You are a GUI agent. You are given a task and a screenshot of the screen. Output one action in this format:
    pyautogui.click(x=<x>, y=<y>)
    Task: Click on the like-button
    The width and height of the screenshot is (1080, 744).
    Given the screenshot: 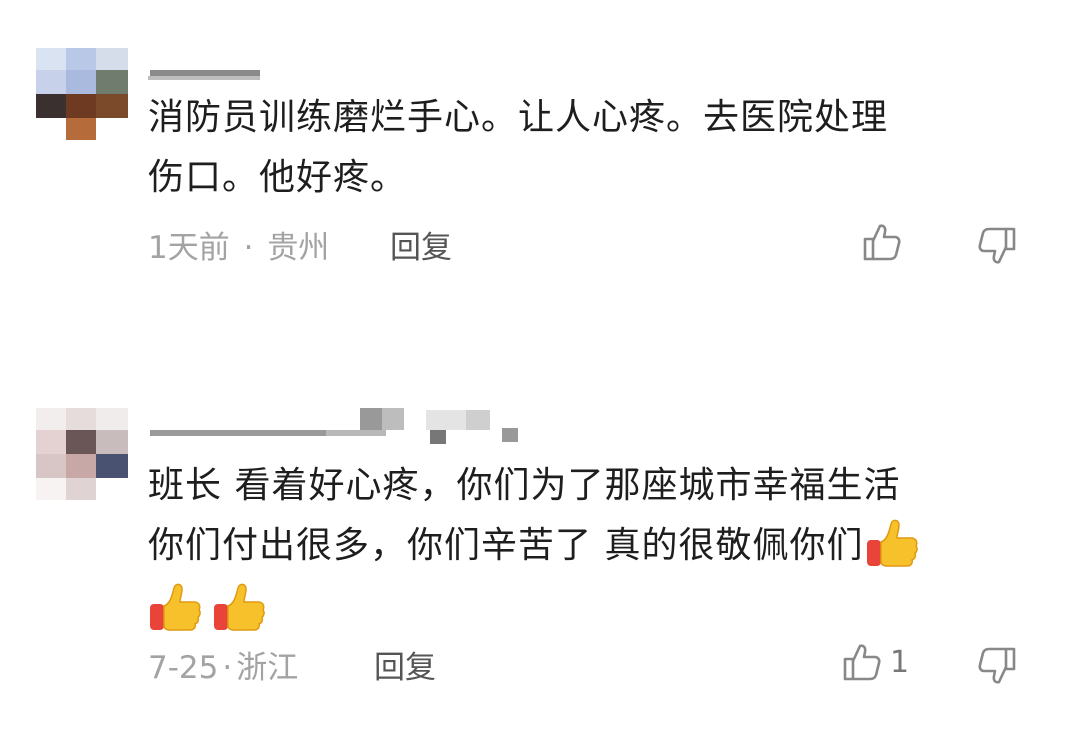 What is the action you would take?
    pyautogui.click(x=885, y=242)
    